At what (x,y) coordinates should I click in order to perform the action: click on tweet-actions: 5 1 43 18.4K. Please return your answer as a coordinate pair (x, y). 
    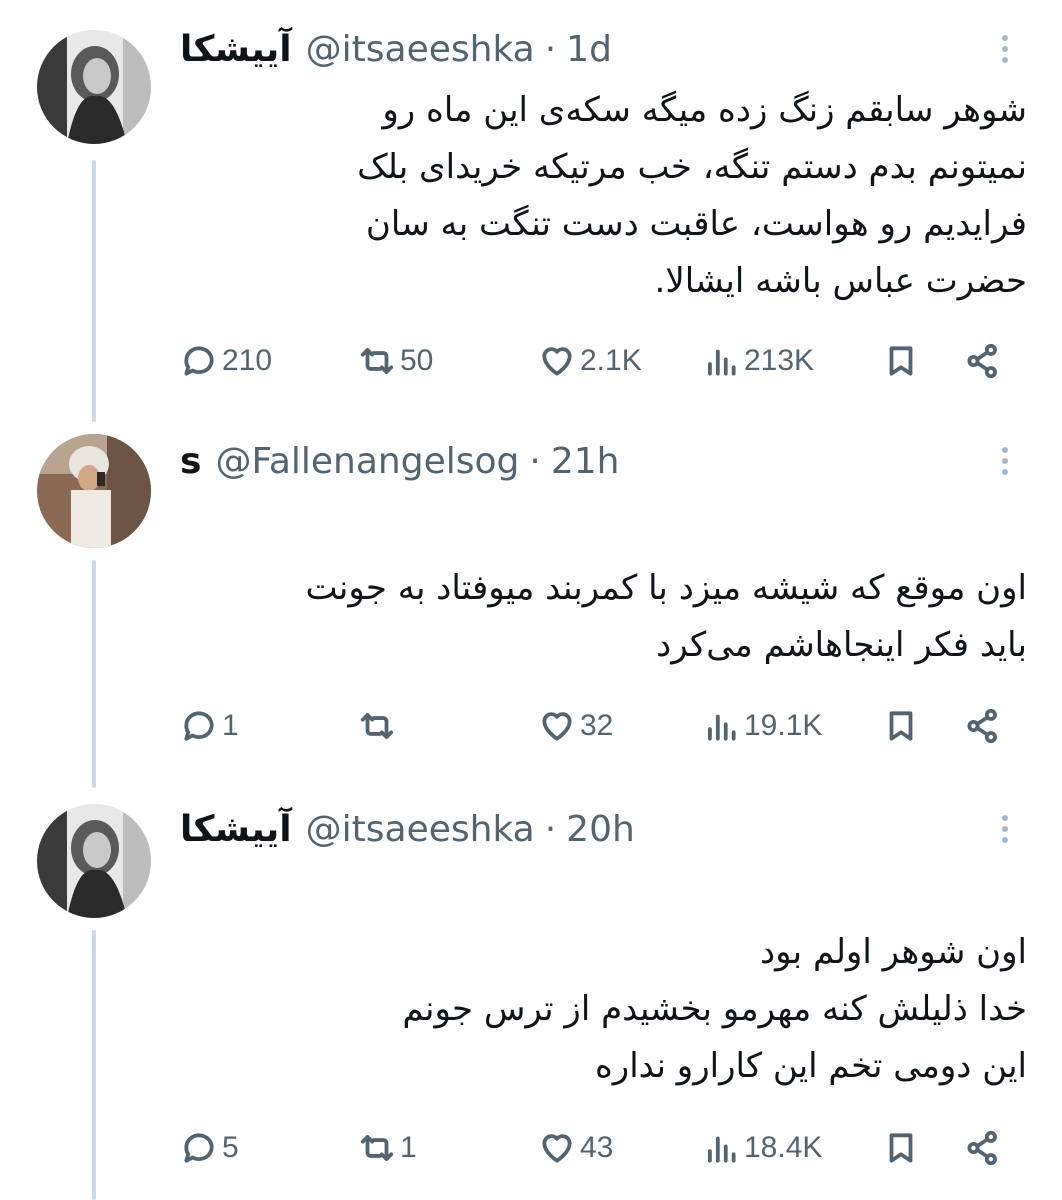
    Looking at the image, I should click on (595, 1148).